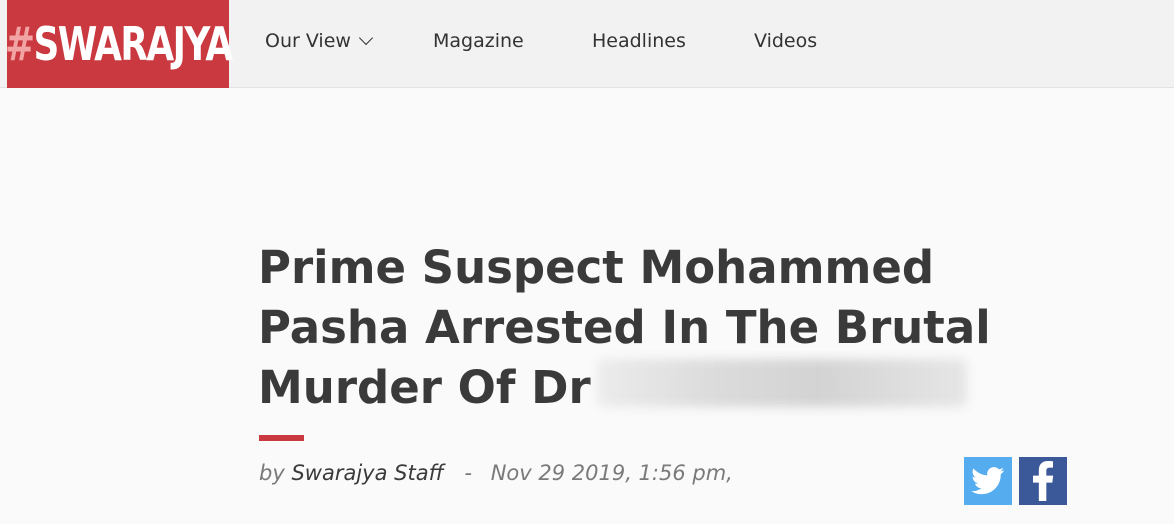 The height and width of the screenshot is (524, 1174). Describe the element at coordinates (611, 473) in the screenshot. I see `publish-date: Nov 29 2019, 1:56 pm,` at that location.